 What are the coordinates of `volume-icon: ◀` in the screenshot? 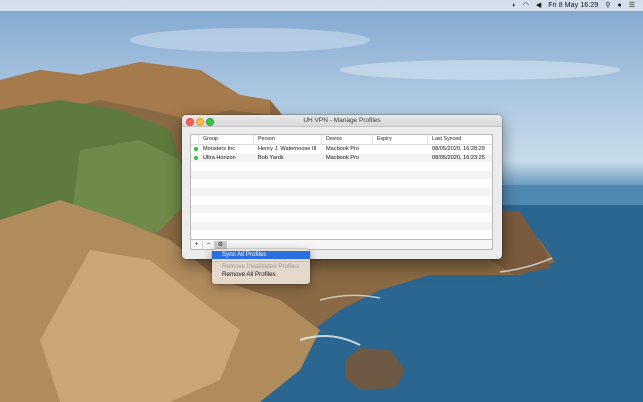 It's located at (538, 5).